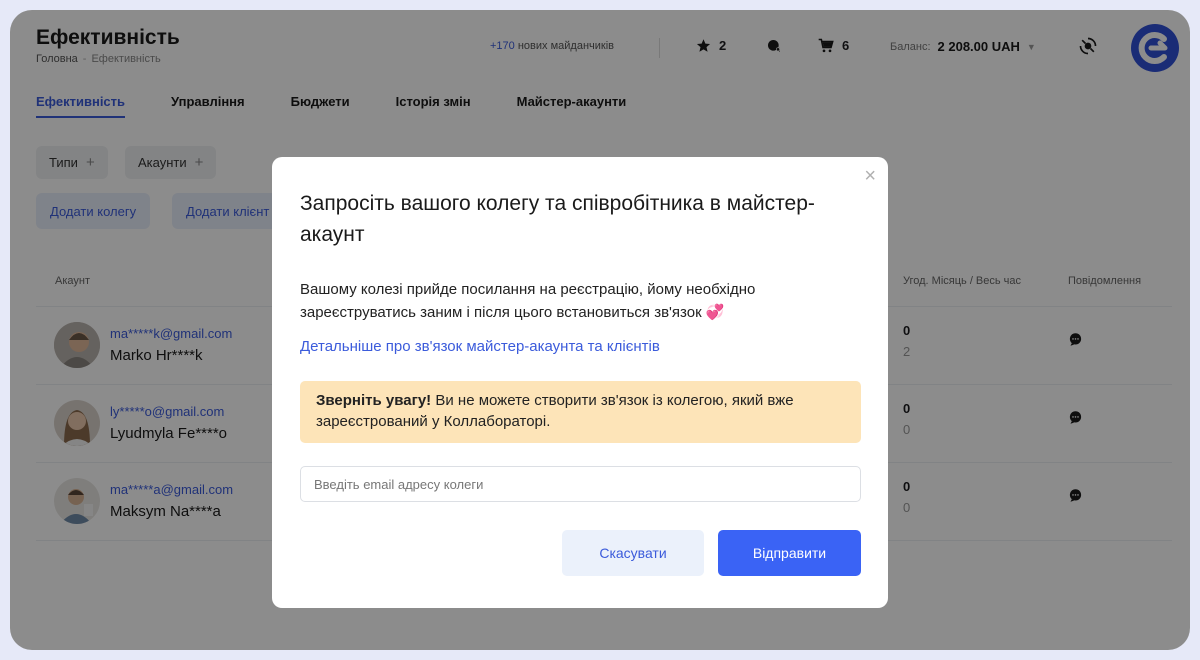 This screenshot has height=660, width=1200. I want to click on cancel-button: Скасувати, so click(633, 553).